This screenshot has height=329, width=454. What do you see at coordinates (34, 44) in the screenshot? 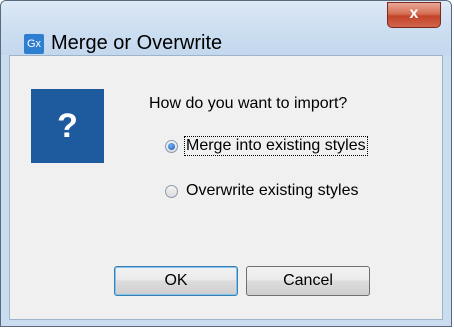
I see `app-icon: Gx` at bounding box center [34, 44].